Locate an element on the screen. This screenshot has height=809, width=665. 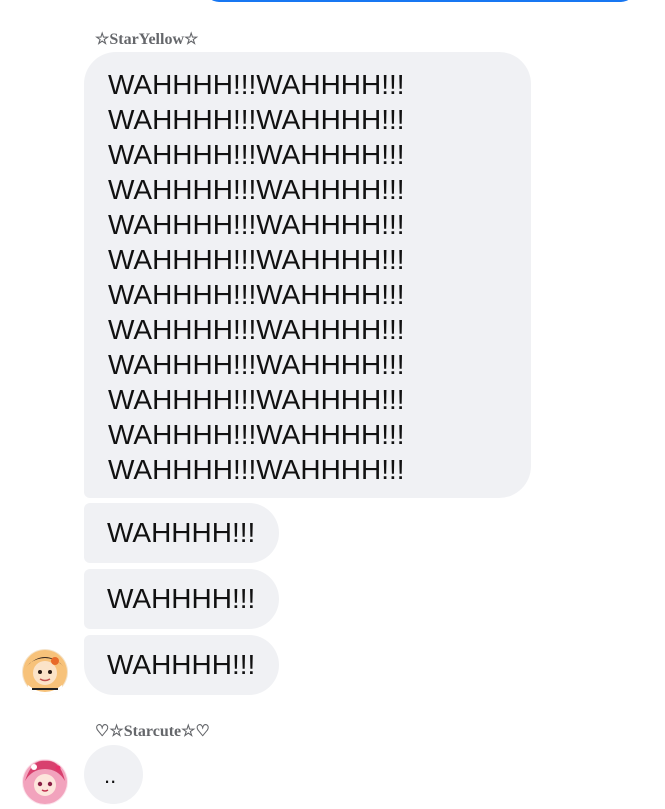
starcute-avatar is located at coordinates (45, 782).